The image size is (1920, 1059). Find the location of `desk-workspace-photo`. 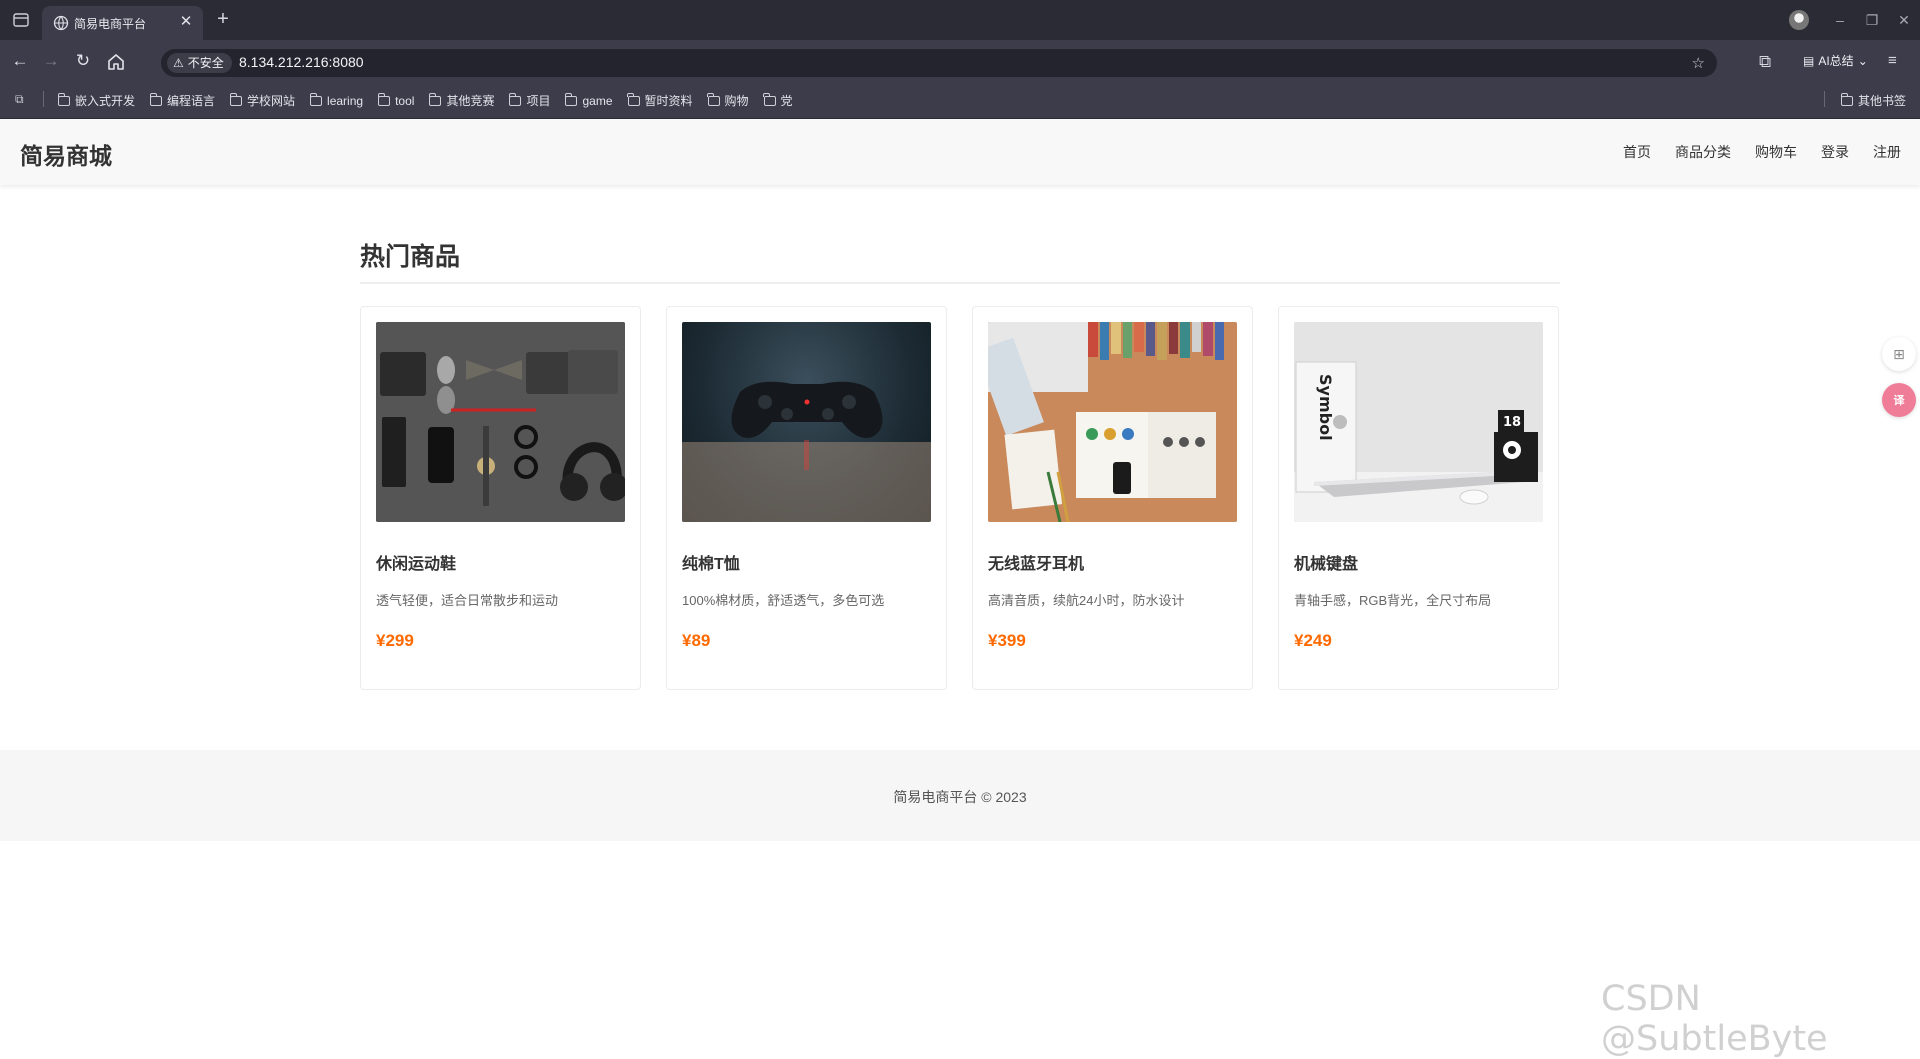

desk-workspace-photo is located at coordinates (1112, 422).